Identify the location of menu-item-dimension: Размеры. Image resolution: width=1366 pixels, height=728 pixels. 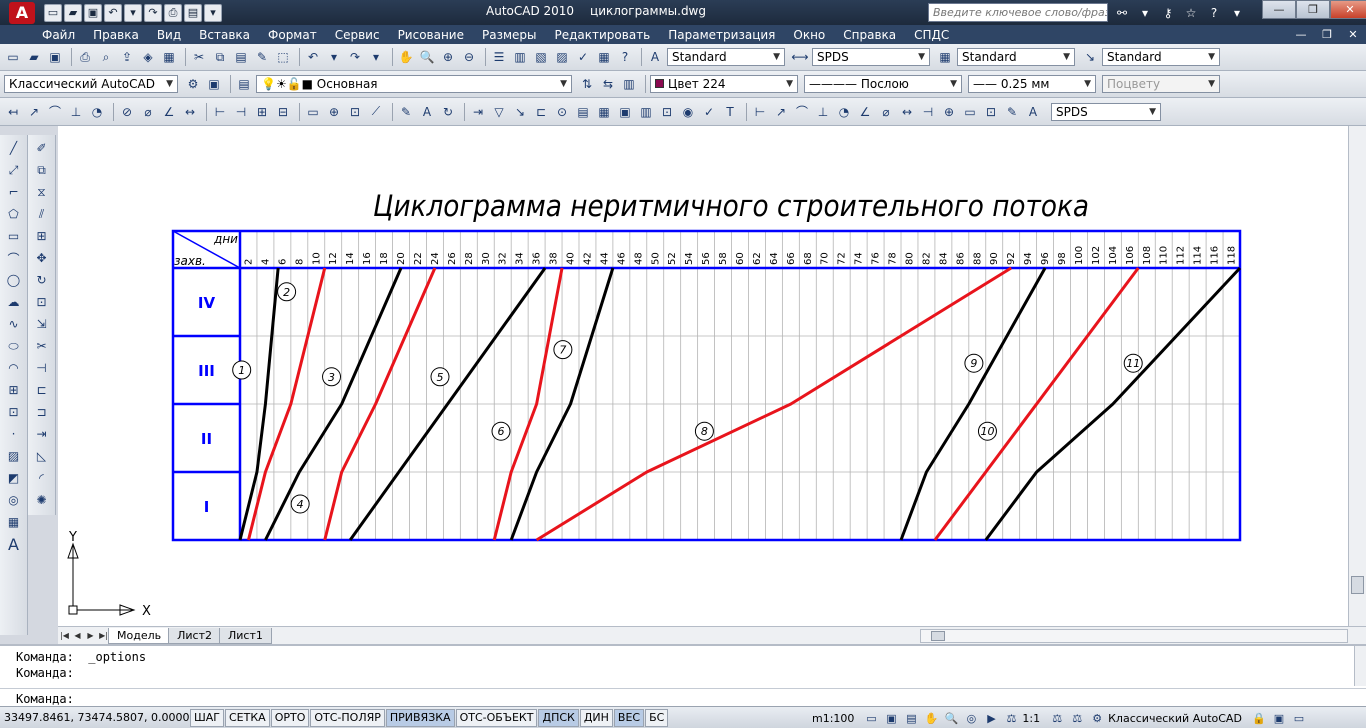
(509, 35).